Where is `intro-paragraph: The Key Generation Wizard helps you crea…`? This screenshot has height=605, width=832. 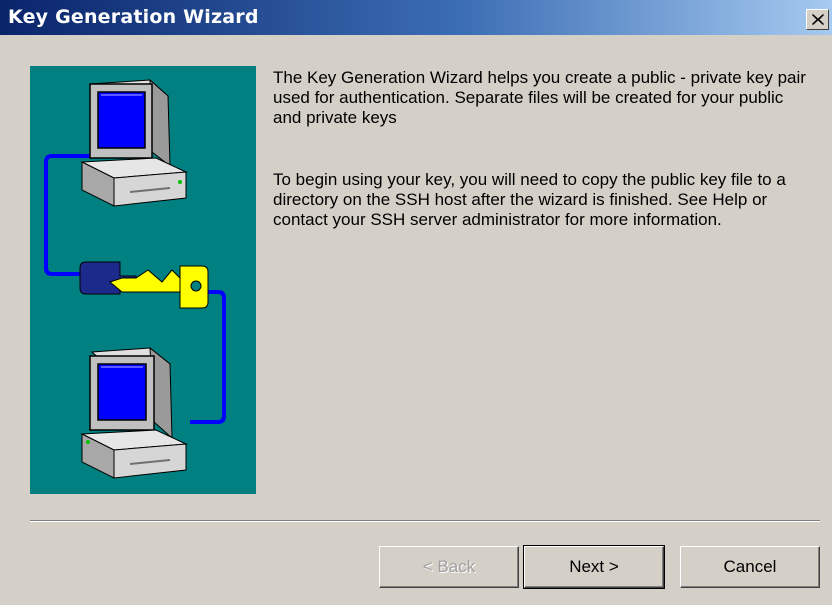
intro-paragraph: The Key Generation Wizard helps you crea… is located at coordinates (539, 97).